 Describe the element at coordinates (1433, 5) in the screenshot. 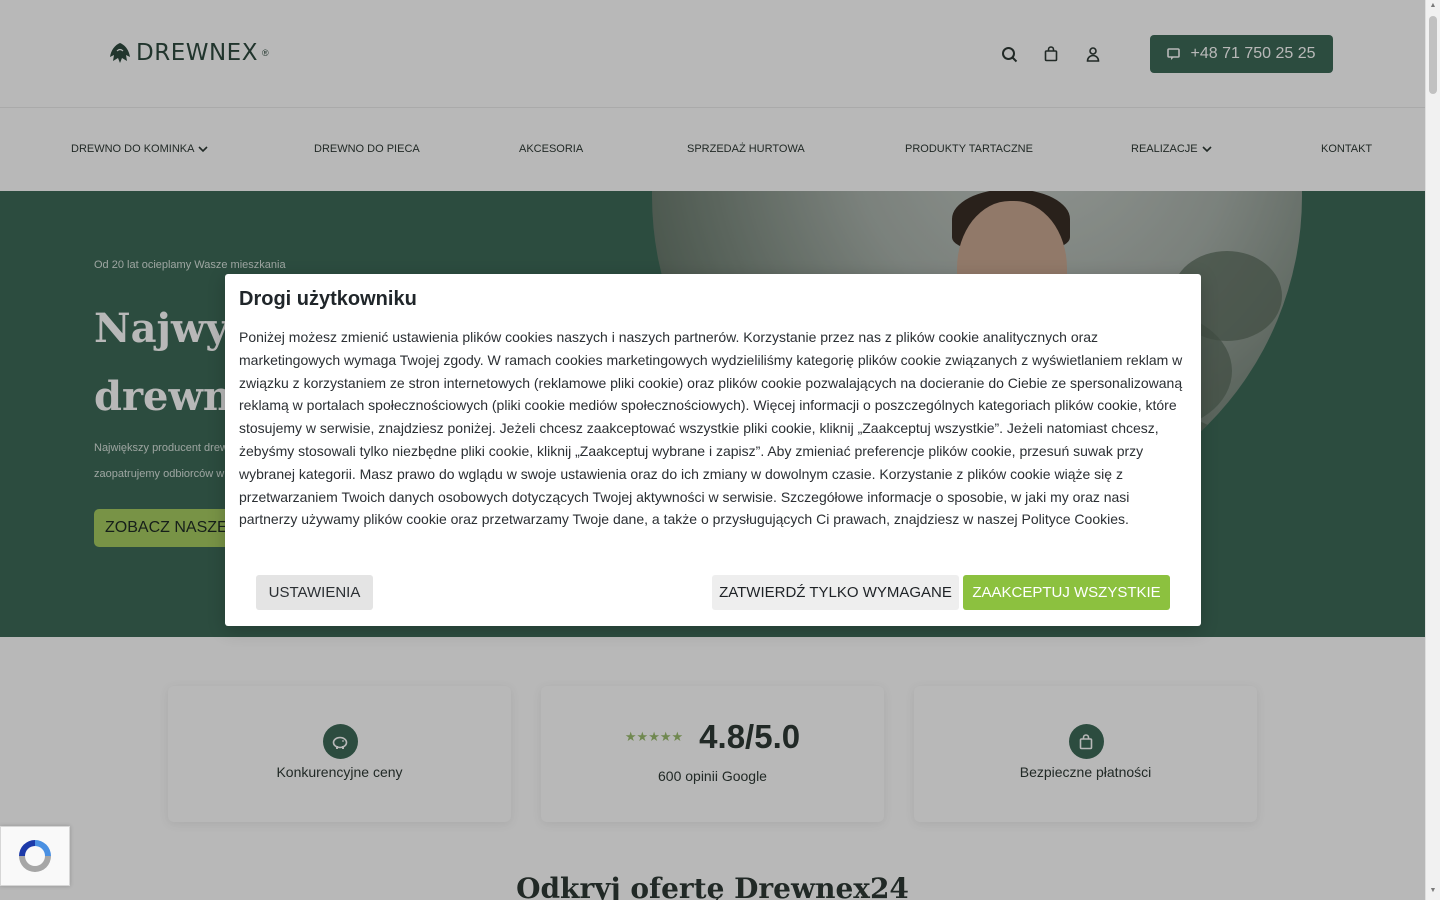

I see `scroll-up-arrow-icon: ▲` at that location.